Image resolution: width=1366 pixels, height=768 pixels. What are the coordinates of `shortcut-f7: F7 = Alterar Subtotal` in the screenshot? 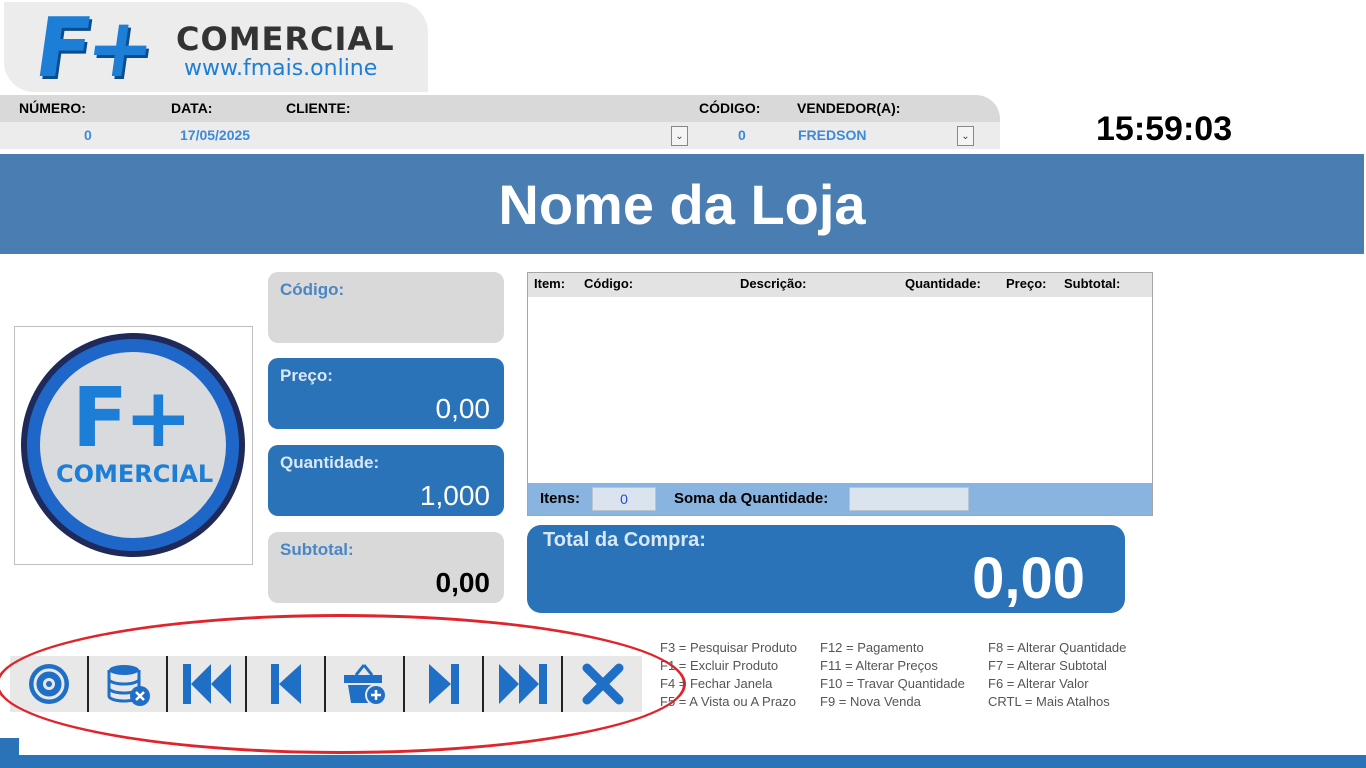 It's located at (1047, 665).